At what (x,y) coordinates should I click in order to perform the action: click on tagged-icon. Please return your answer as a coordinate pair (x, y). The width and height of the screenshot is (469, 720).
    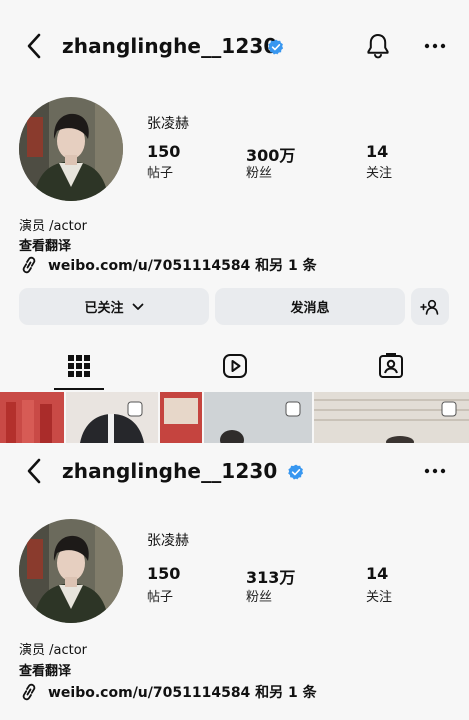
    Looking at the image, I should click on (391, 366).